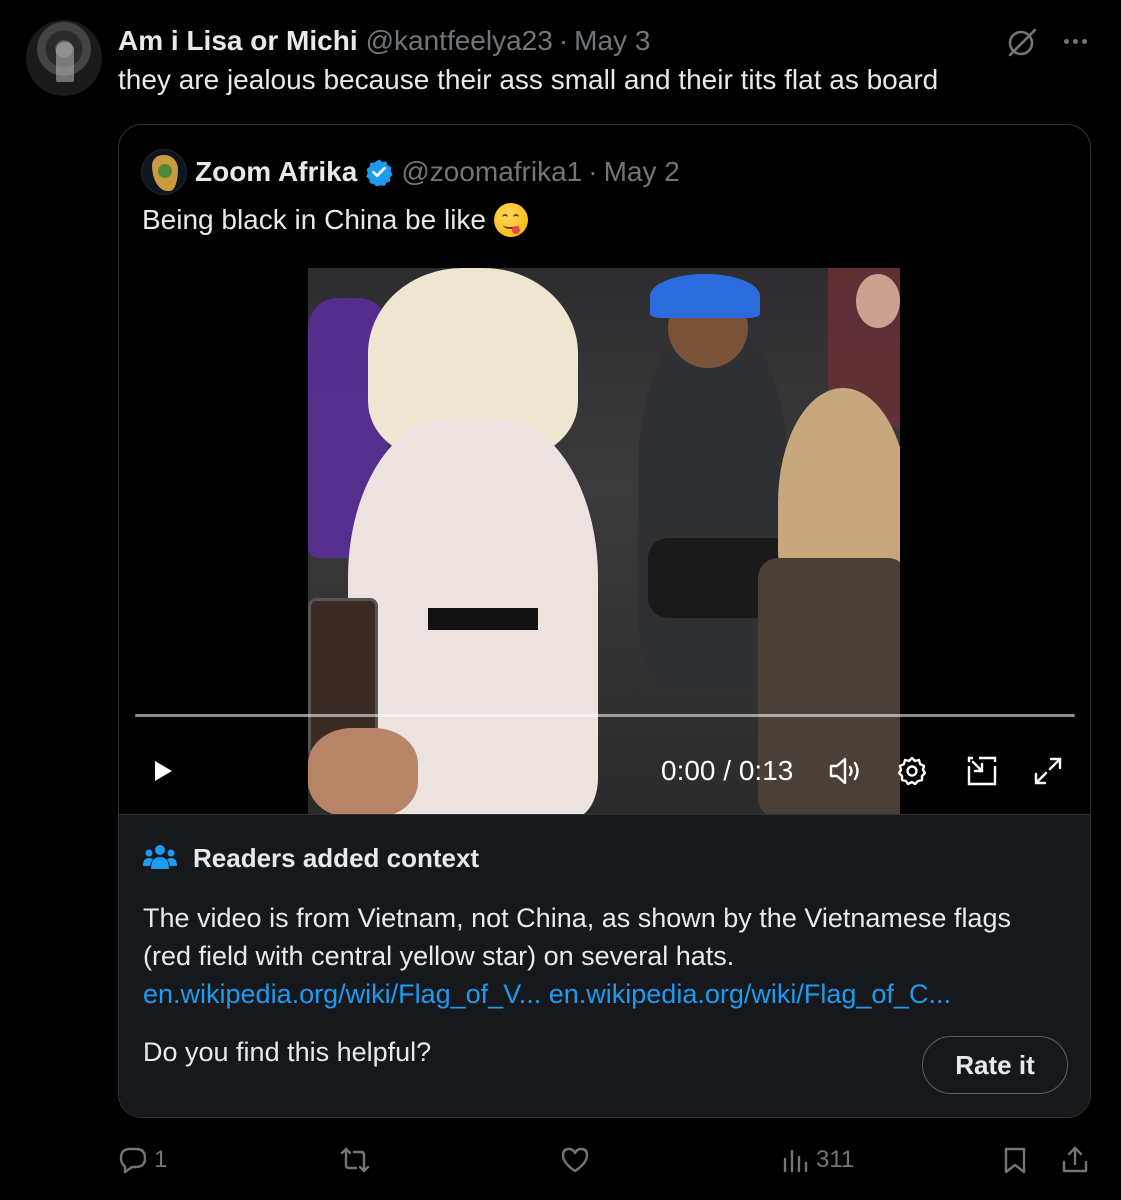 Image resolution: width=1121 pixels, height=1200 pixels. What do you see at coordinates (642, 172) in the screenshot?
I see `quoted-tweet-date: May 2` at bounding box center [642, 172].